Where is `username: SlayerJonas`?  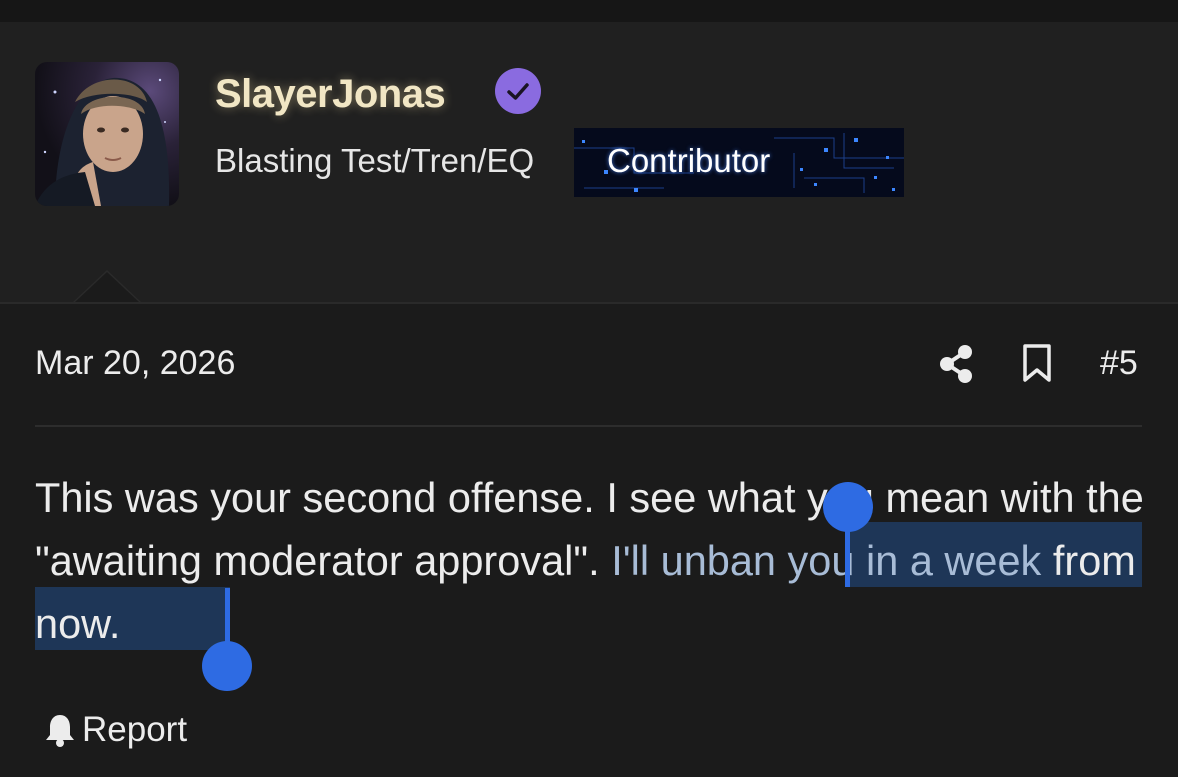
username: SlayerJonas is located at coordinates (330, 94).